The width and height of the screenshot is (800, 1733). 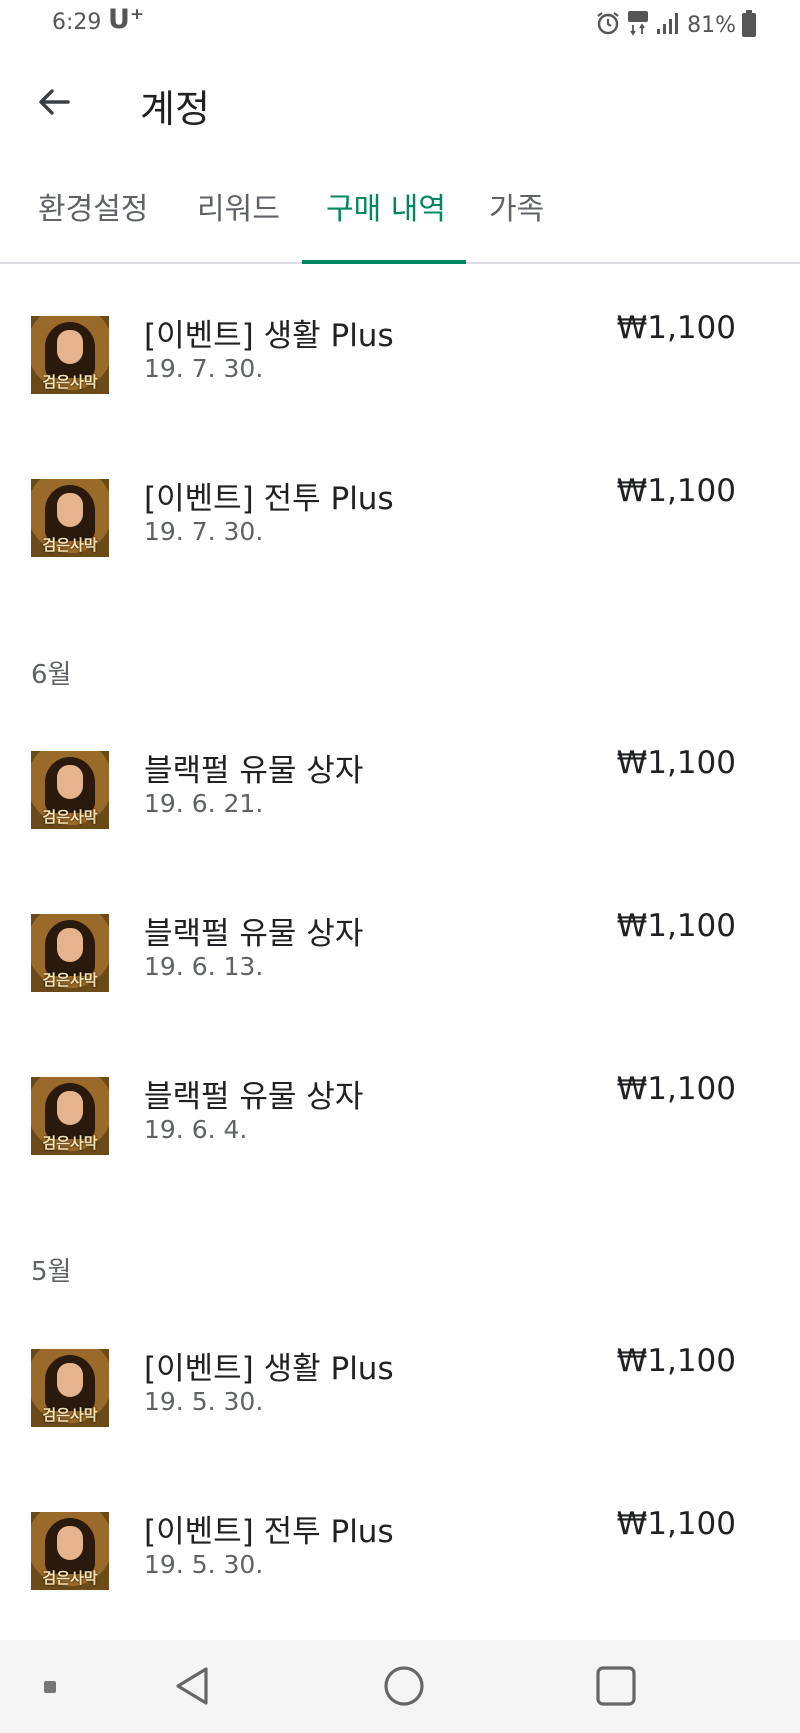 I want to click on purchase-date: 19. 6. 4., so click(x=196, y=1129).